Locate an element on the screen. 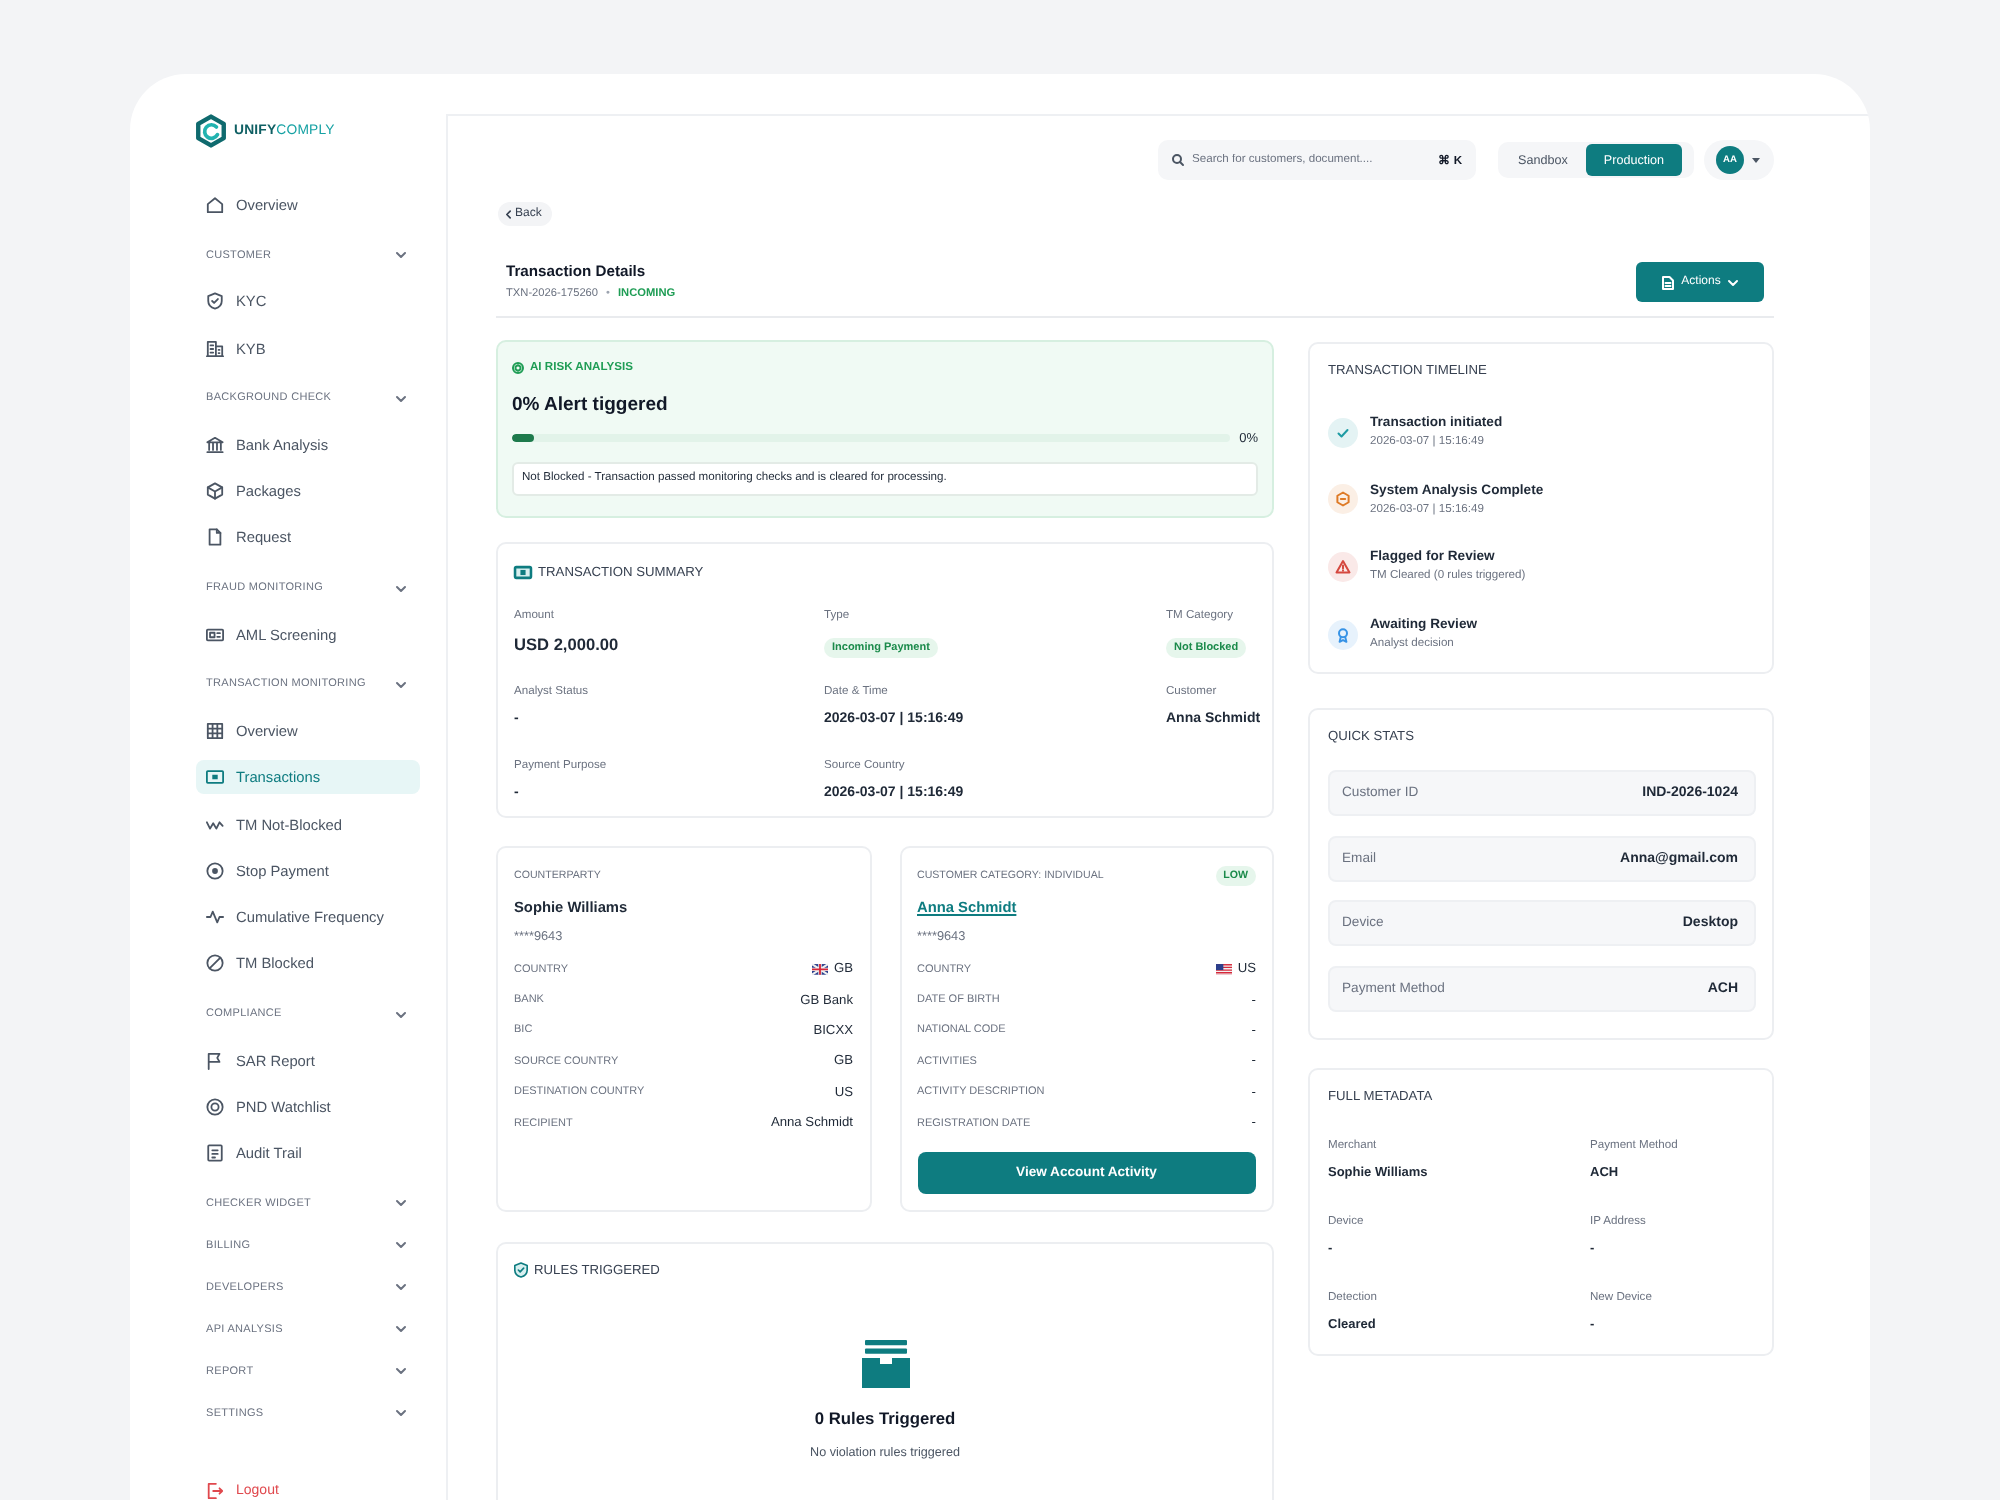 The width and height of the screenshot is (2000, 1500). zigzag-icon is located at coordinates (215, 824).